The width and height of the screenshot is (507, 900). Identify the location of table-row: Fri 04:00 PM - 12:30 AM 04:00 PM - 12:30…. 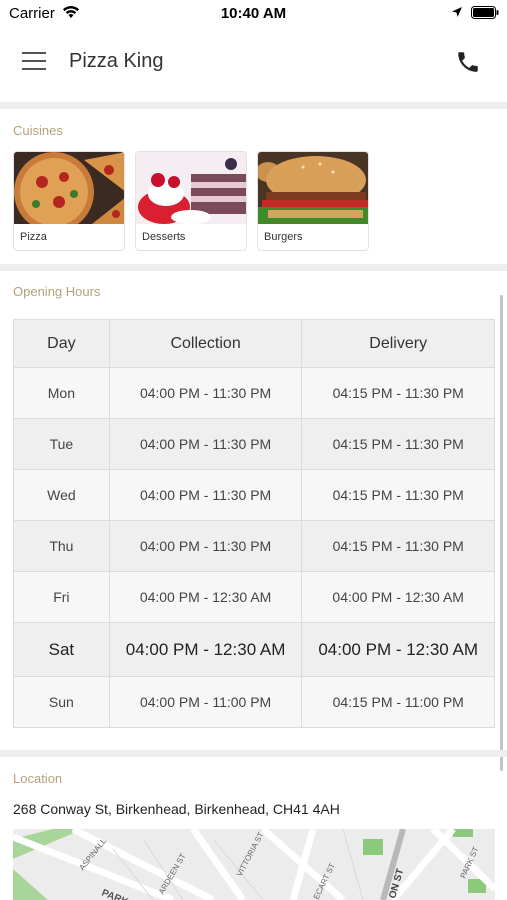
(254, 597).